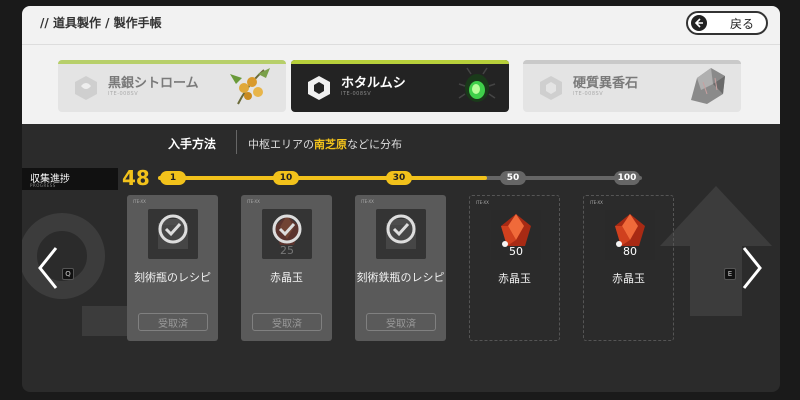 This screenshot has width=800, height=400. Describe the element at coordinates (400, 277) in the screenshot. I see `reward-title: 刻術鉄瓶のレシピ` at that location.